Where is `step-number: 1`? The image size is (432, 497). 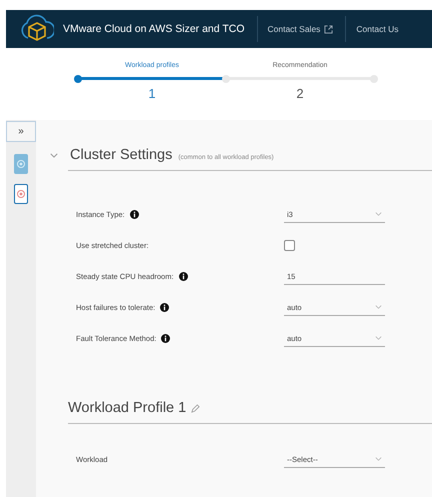
step-number: 1 is located at coordinates (152, 93).